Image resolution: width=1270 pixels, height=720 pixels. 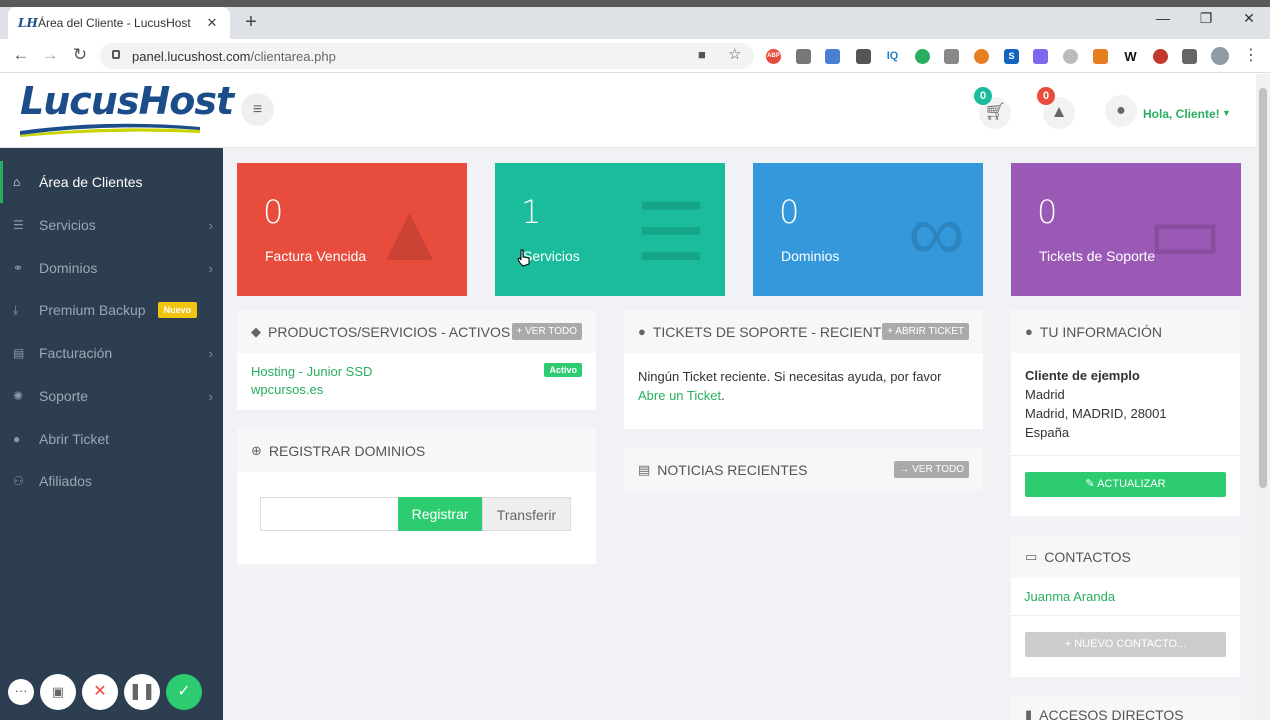 What do you see at coordinates (642, 331) in the screenshot?
I see `comments-icon: ●` at bounding box center [642, 331].